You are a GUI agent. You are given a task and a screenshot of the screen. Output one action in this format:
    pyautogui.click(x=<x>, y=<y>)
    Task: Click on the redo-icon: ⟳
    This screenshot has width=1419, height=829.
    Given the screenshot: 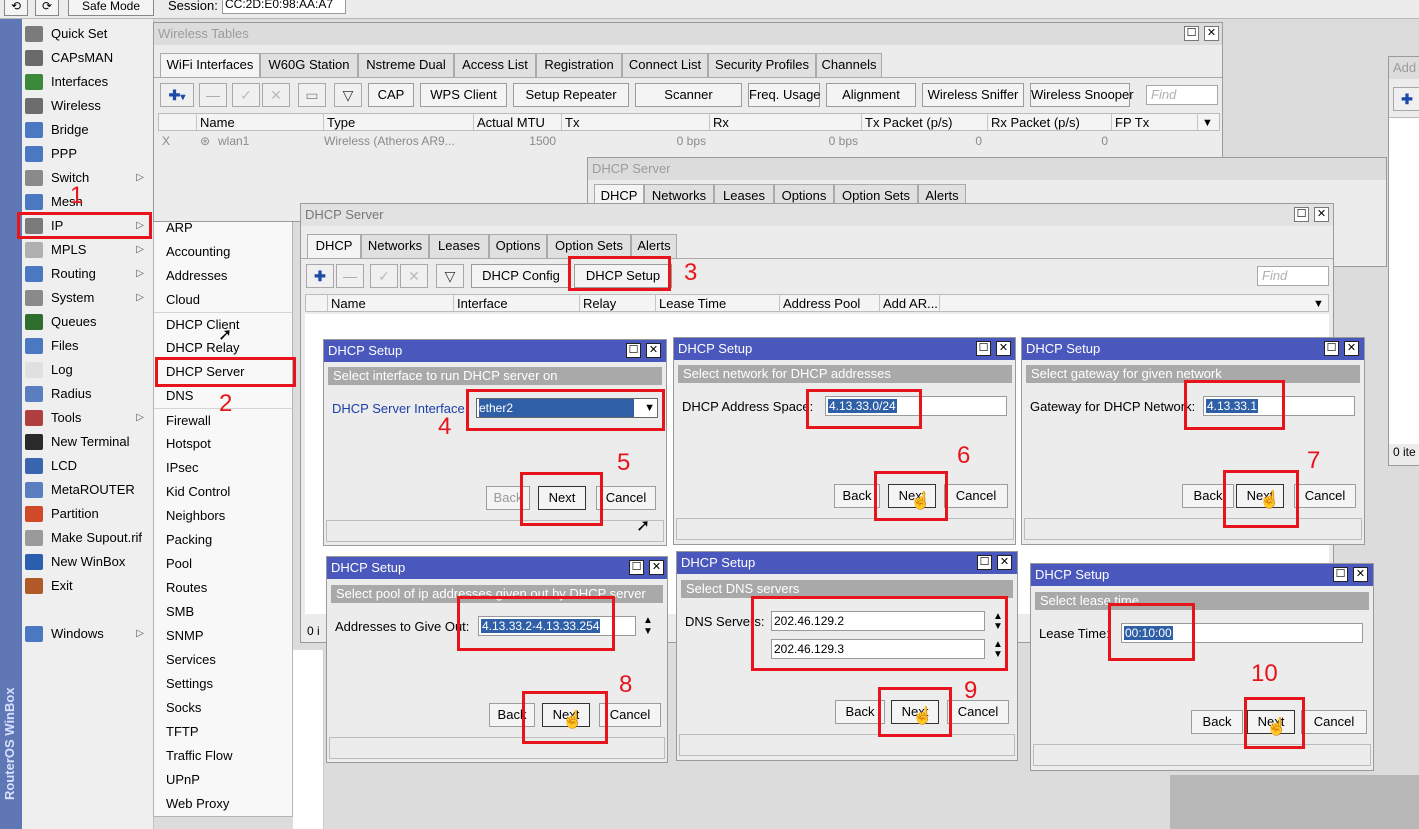 What is the action you would take?
    pyautogui.click(x=47, y=8)
    